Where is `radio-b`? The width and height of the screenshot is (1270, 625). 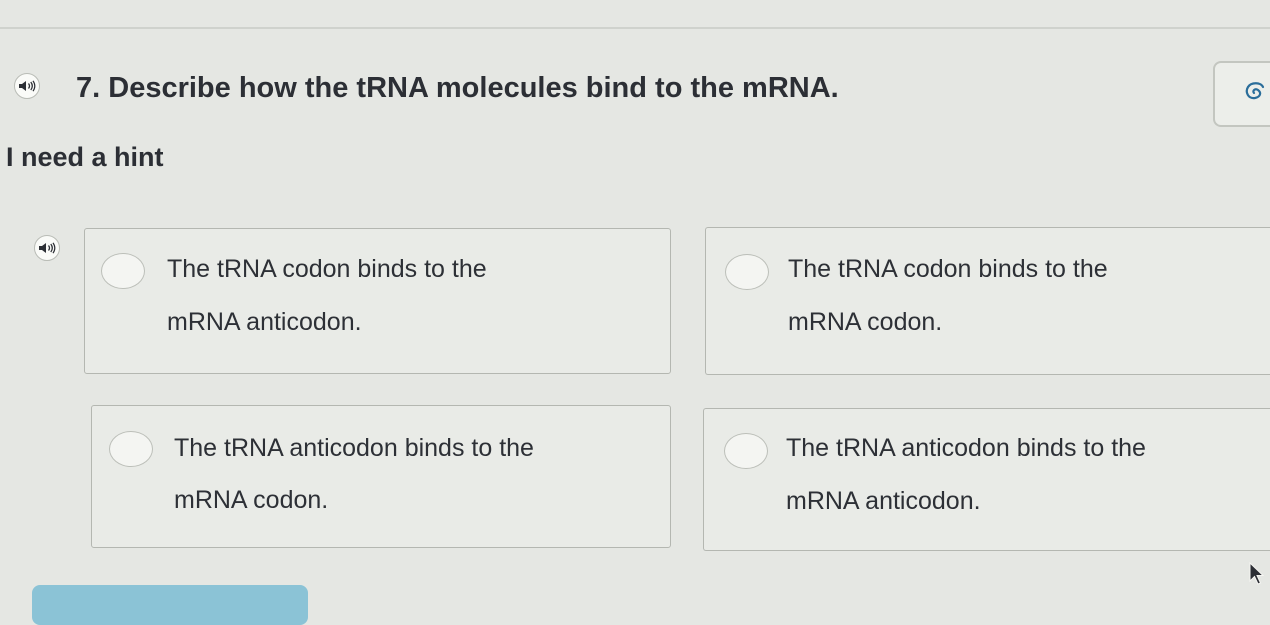 radio-b is located at coordinates (747, 272).